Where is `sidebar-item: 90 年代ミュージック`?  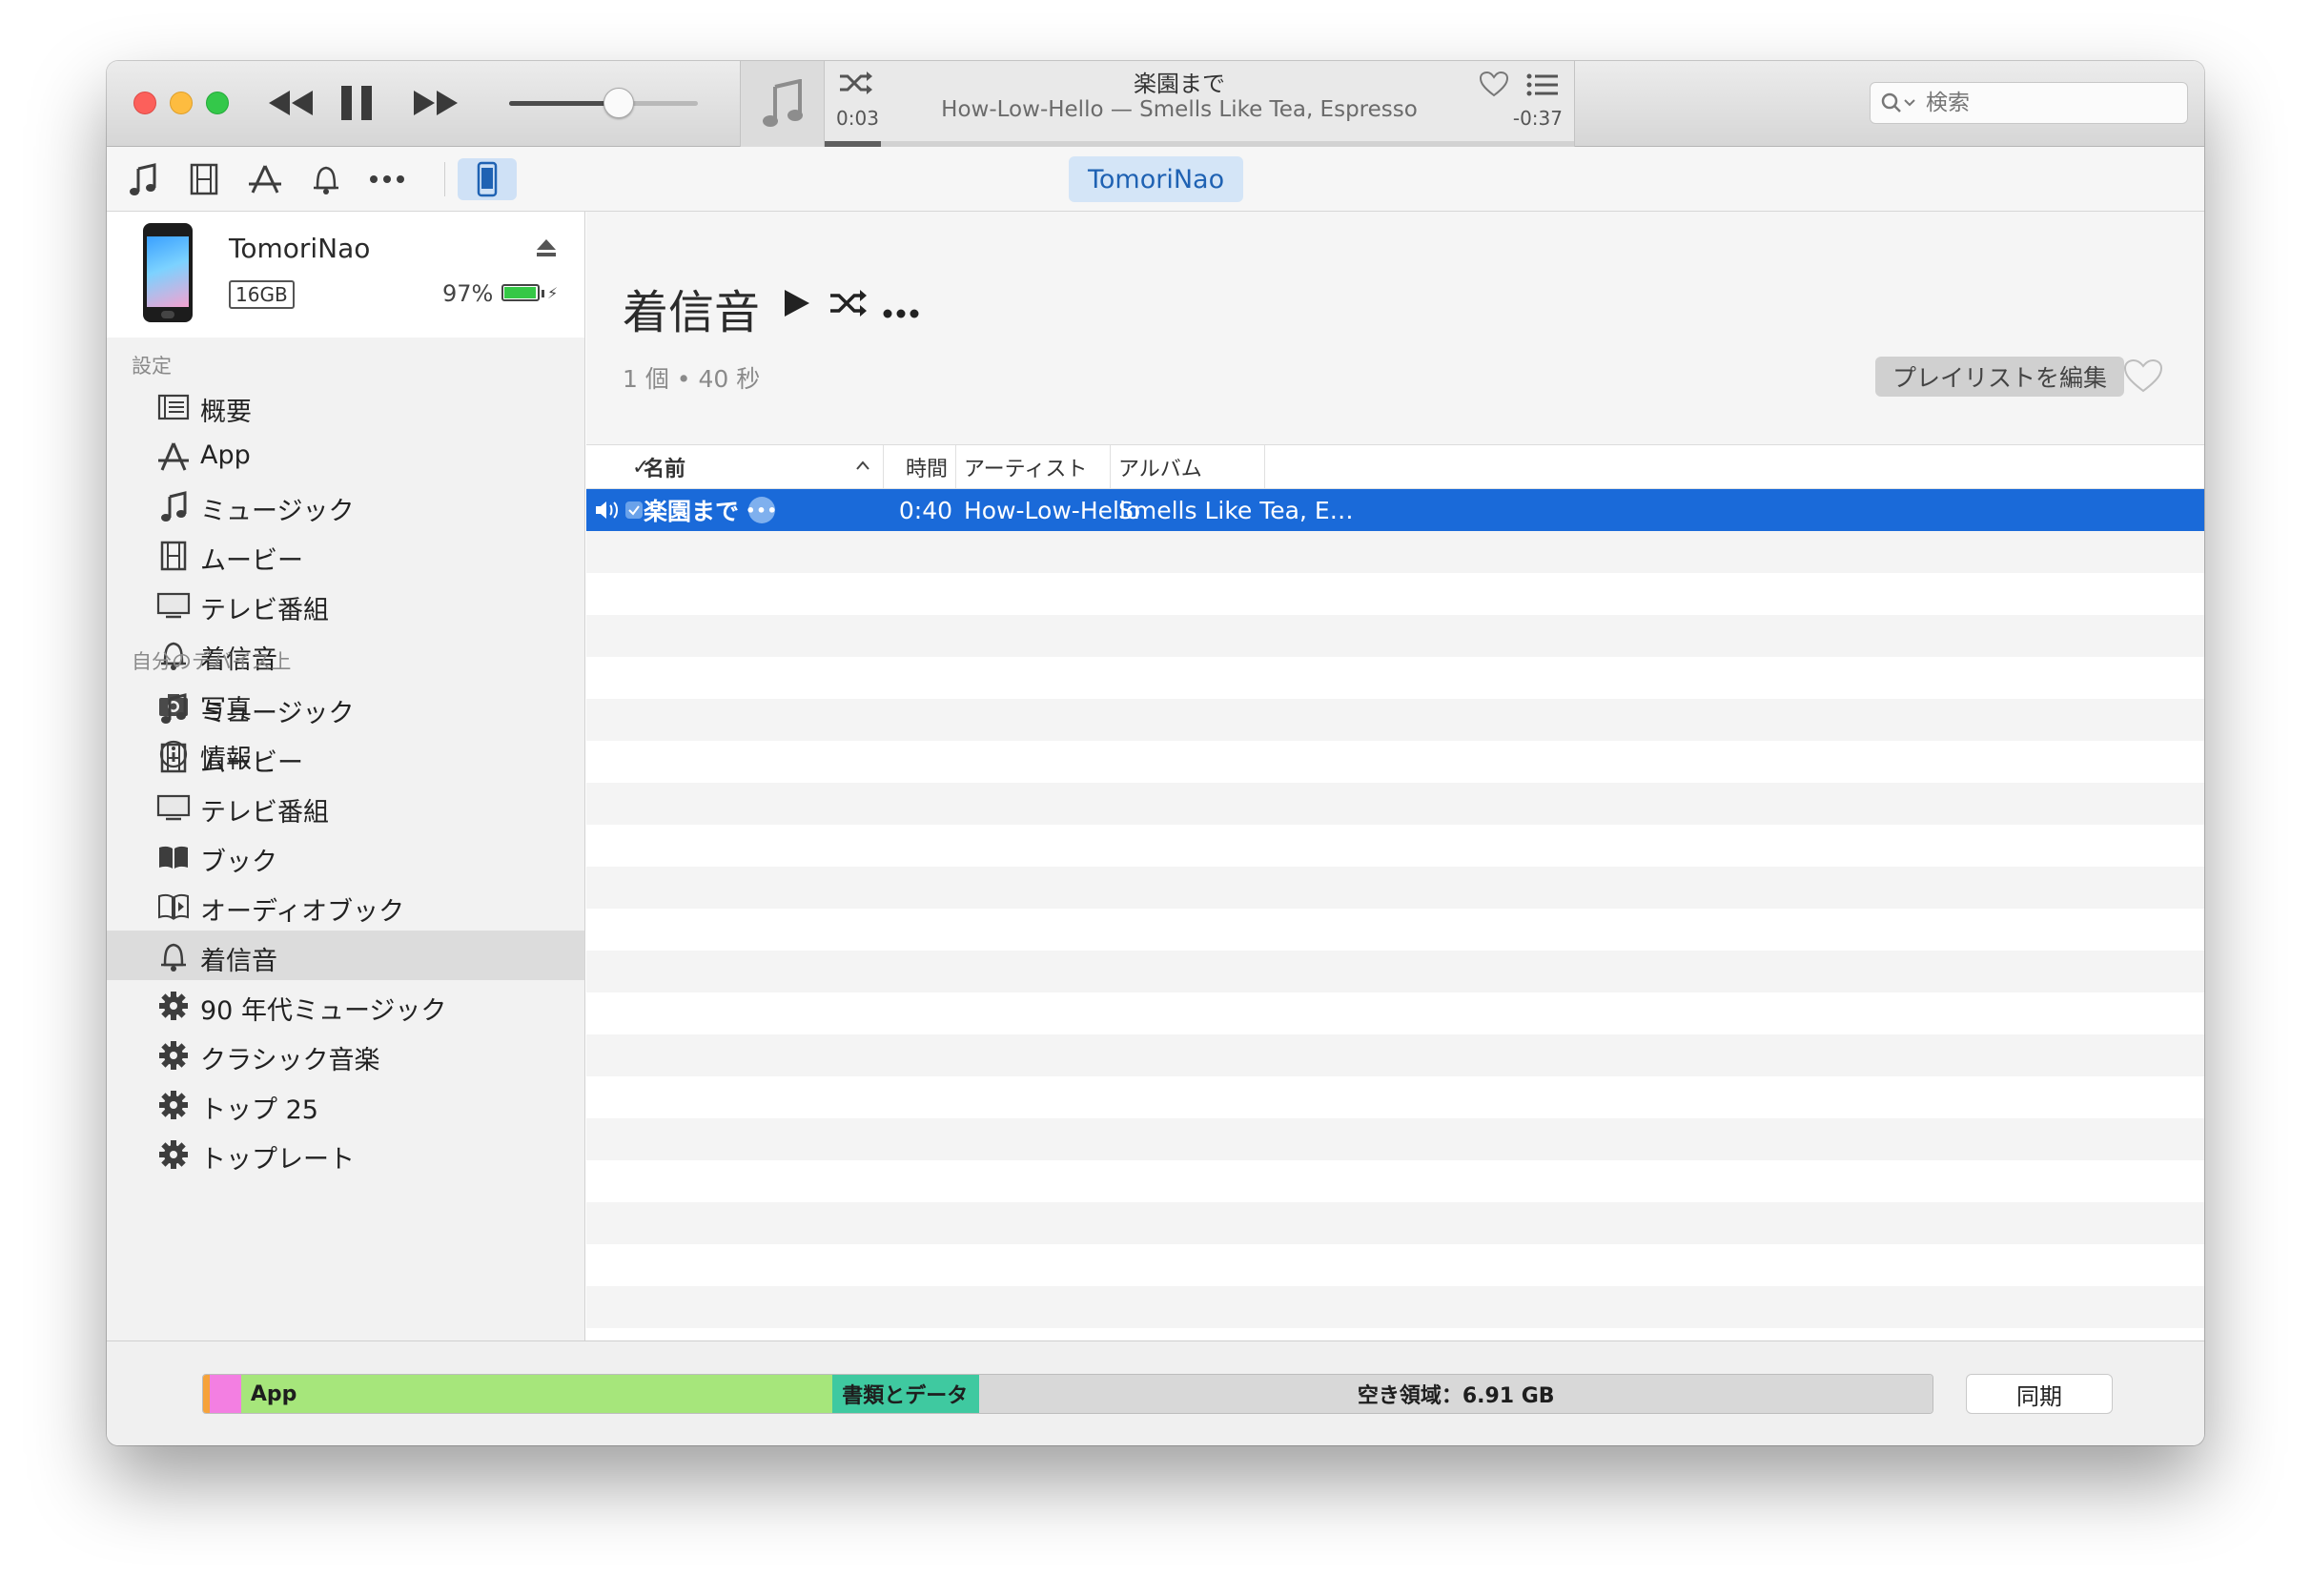
sidebar-item: 90 年代ミュージック is located at coordinates (345, 1005).